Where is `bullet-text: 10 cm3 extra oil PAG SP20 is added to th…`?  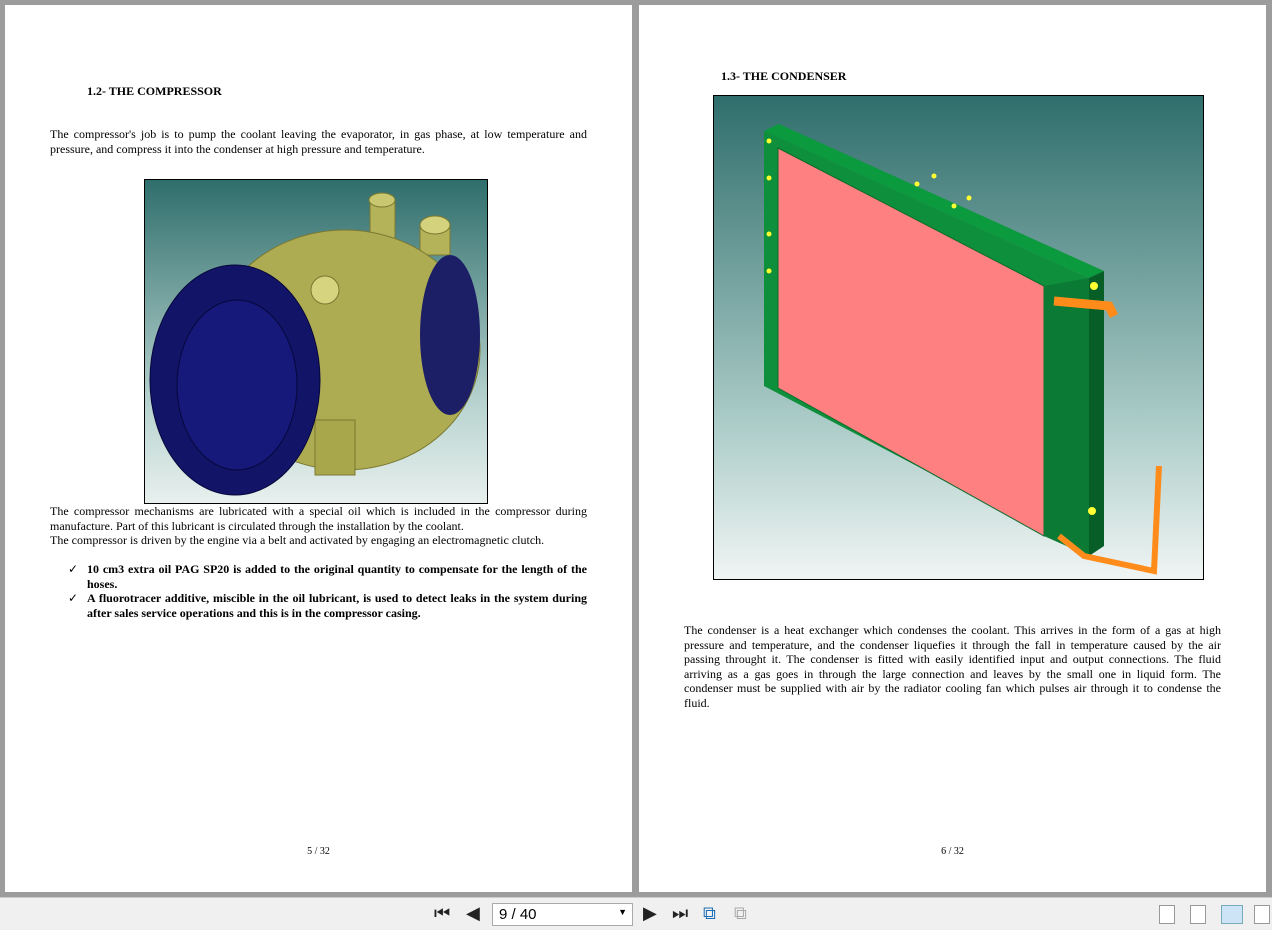
bullet-text: 10 cm3 extra oil PAG SP20 is added to th… is located at coordinates (337, 576).